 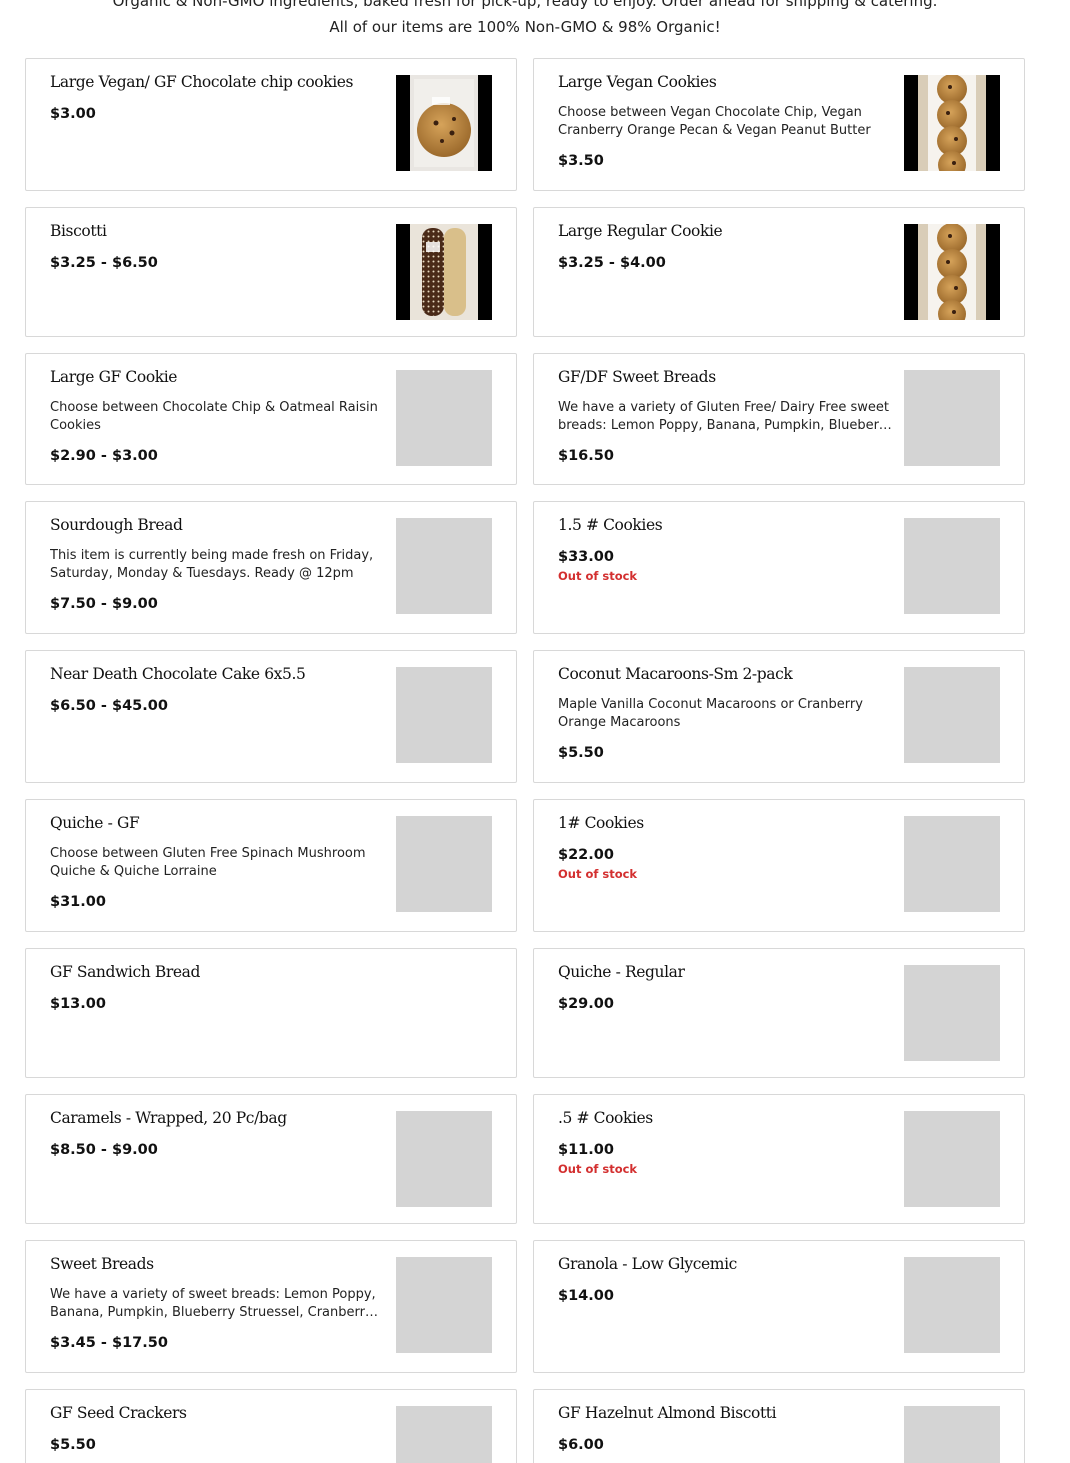 What do you see at coordinates (217, 987) in the screenshot?
I see `product-info: GF Sandwich Bread $13.00` at bounding box center [217, 987].